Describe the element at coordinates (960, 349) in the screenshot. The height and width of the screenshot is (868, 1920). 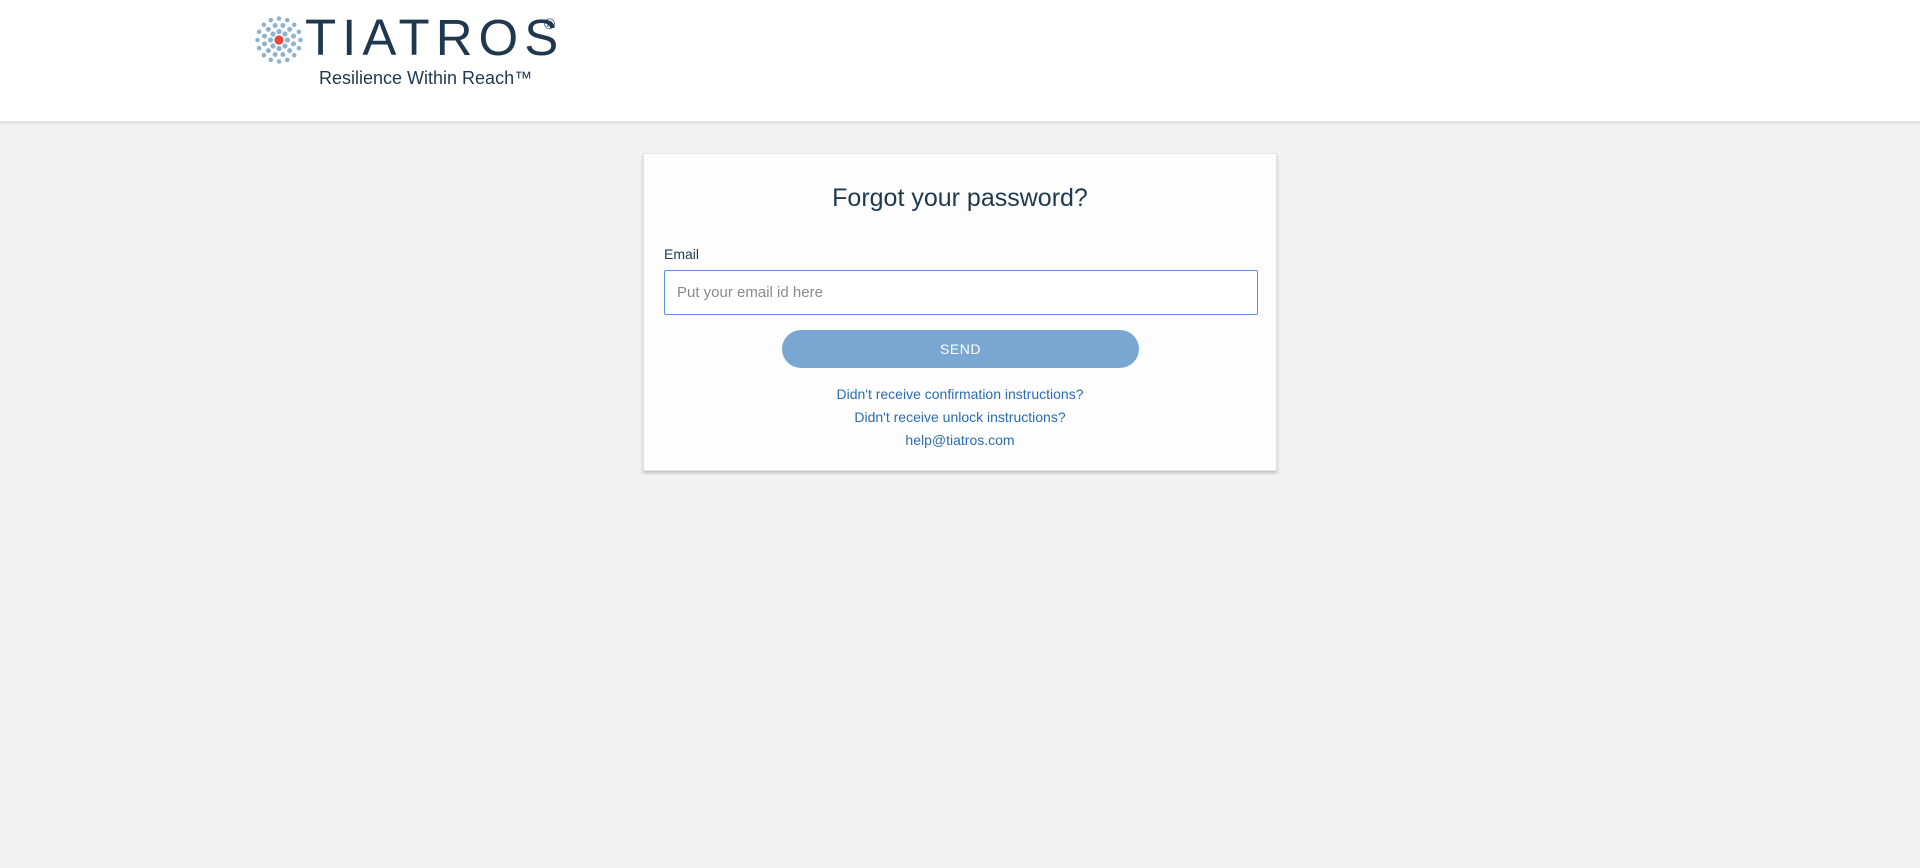
I see `send-button: SEND` at that location.